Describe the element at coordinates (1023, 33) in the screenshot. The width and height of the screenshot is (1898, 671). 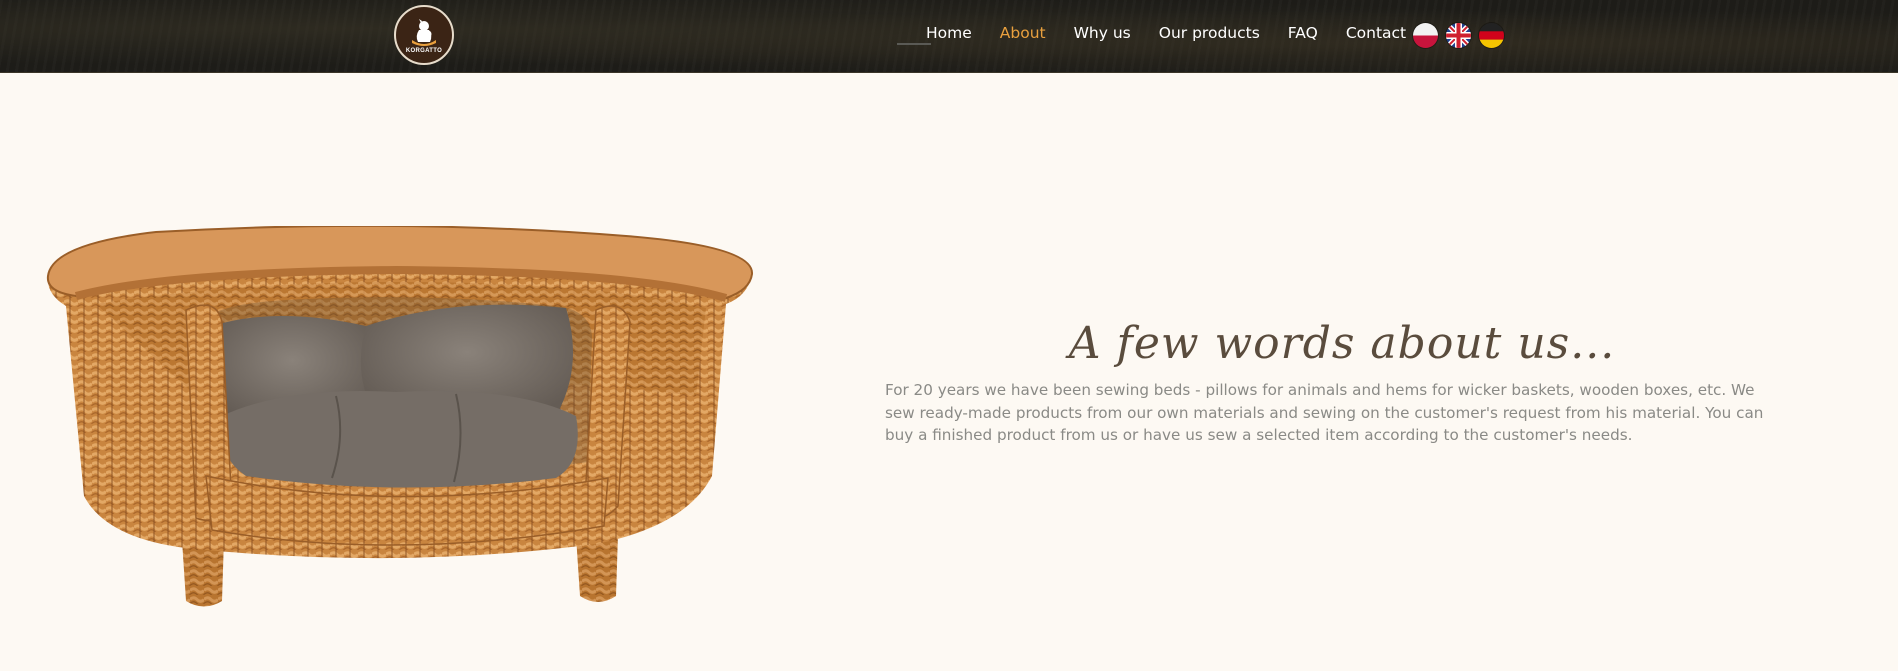
I see `nav-about: About` at that location.